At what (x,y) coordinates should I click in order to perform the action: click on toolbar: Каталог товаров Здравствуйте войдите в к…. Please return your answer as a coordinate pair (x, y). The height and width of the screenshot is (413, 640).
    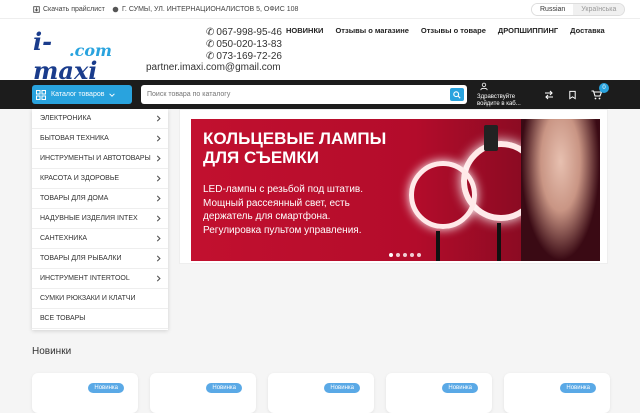
    Looking at the image, I should click on (320, 94).